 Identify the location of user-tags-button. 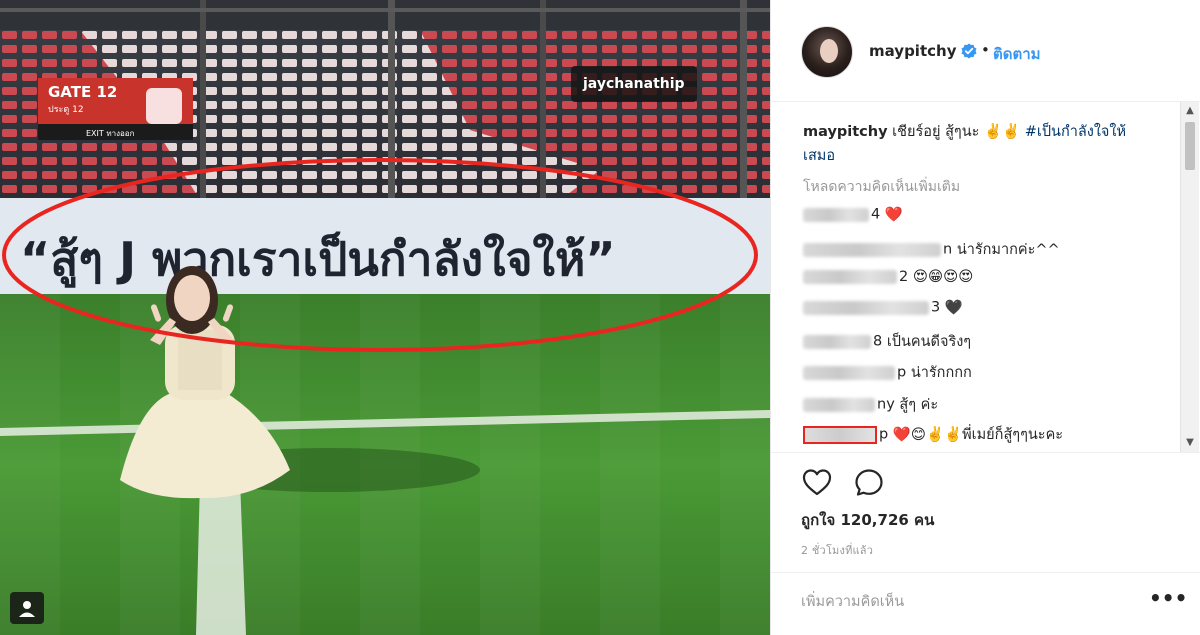
(27, 608).